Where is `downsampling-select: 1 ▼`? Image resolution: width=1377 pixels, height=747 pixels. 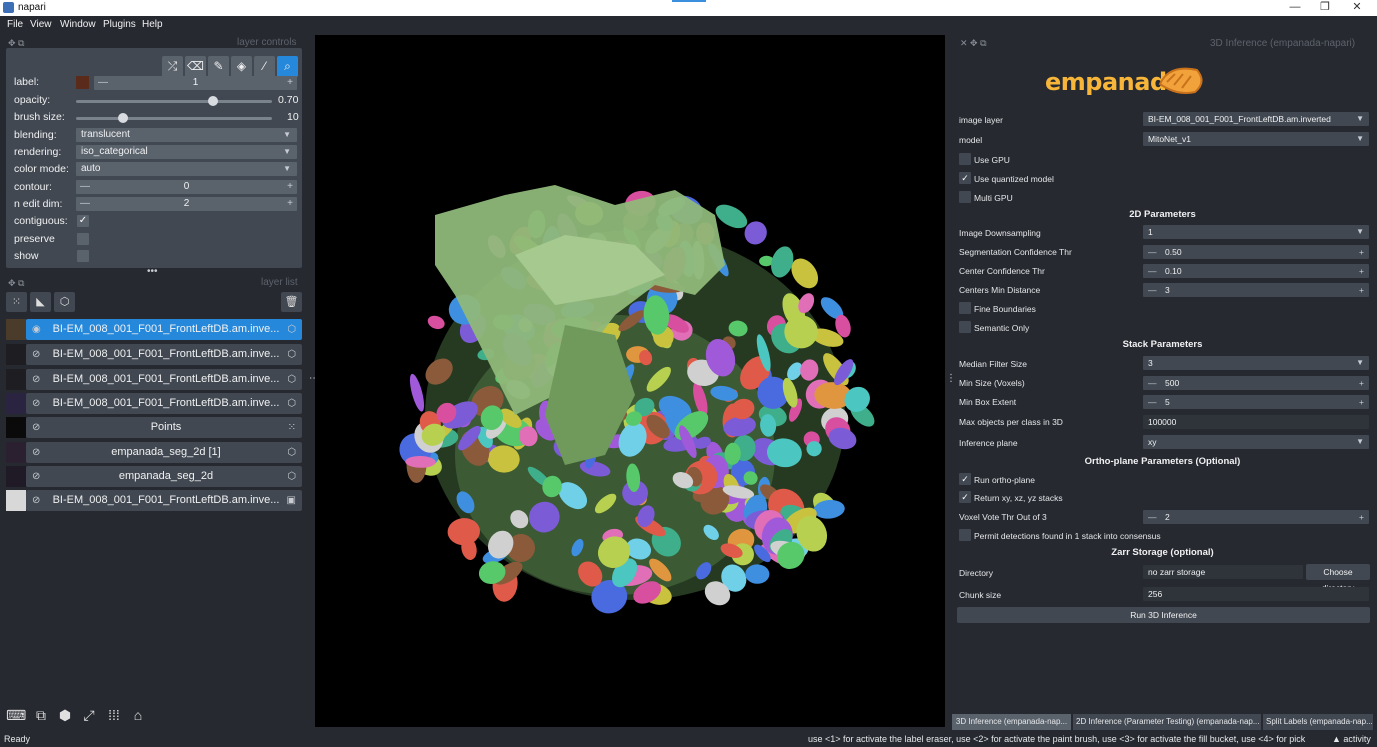 downsampling-select: 1 ▼ is located at coordinates (1256, 232).